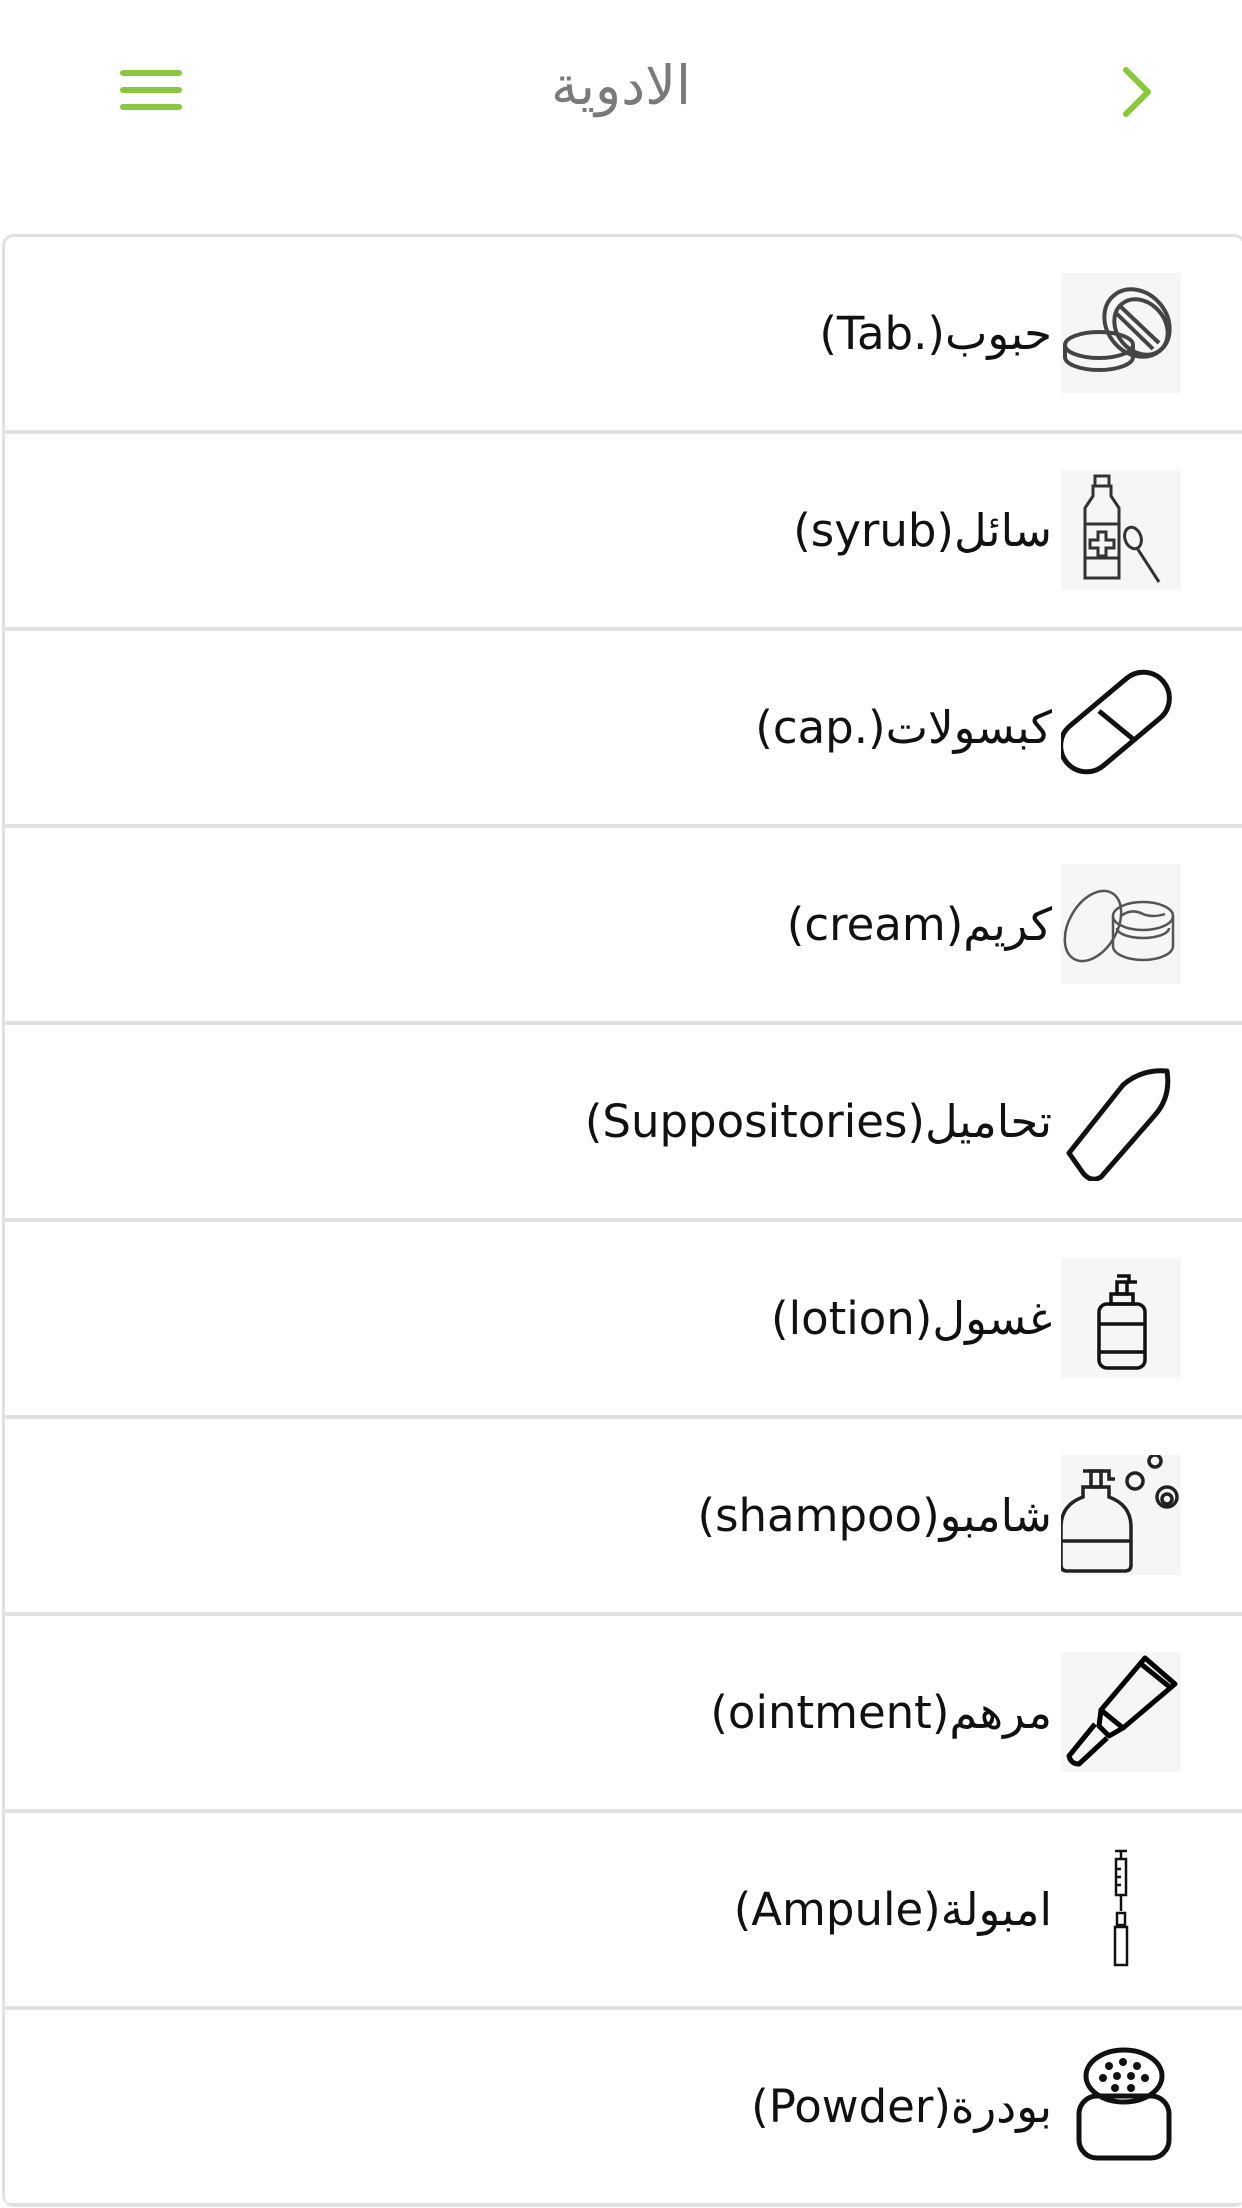  Describe the element at coordinates (875, 924) in the screenshot. I see `item-english-label: (cream)` at that location.